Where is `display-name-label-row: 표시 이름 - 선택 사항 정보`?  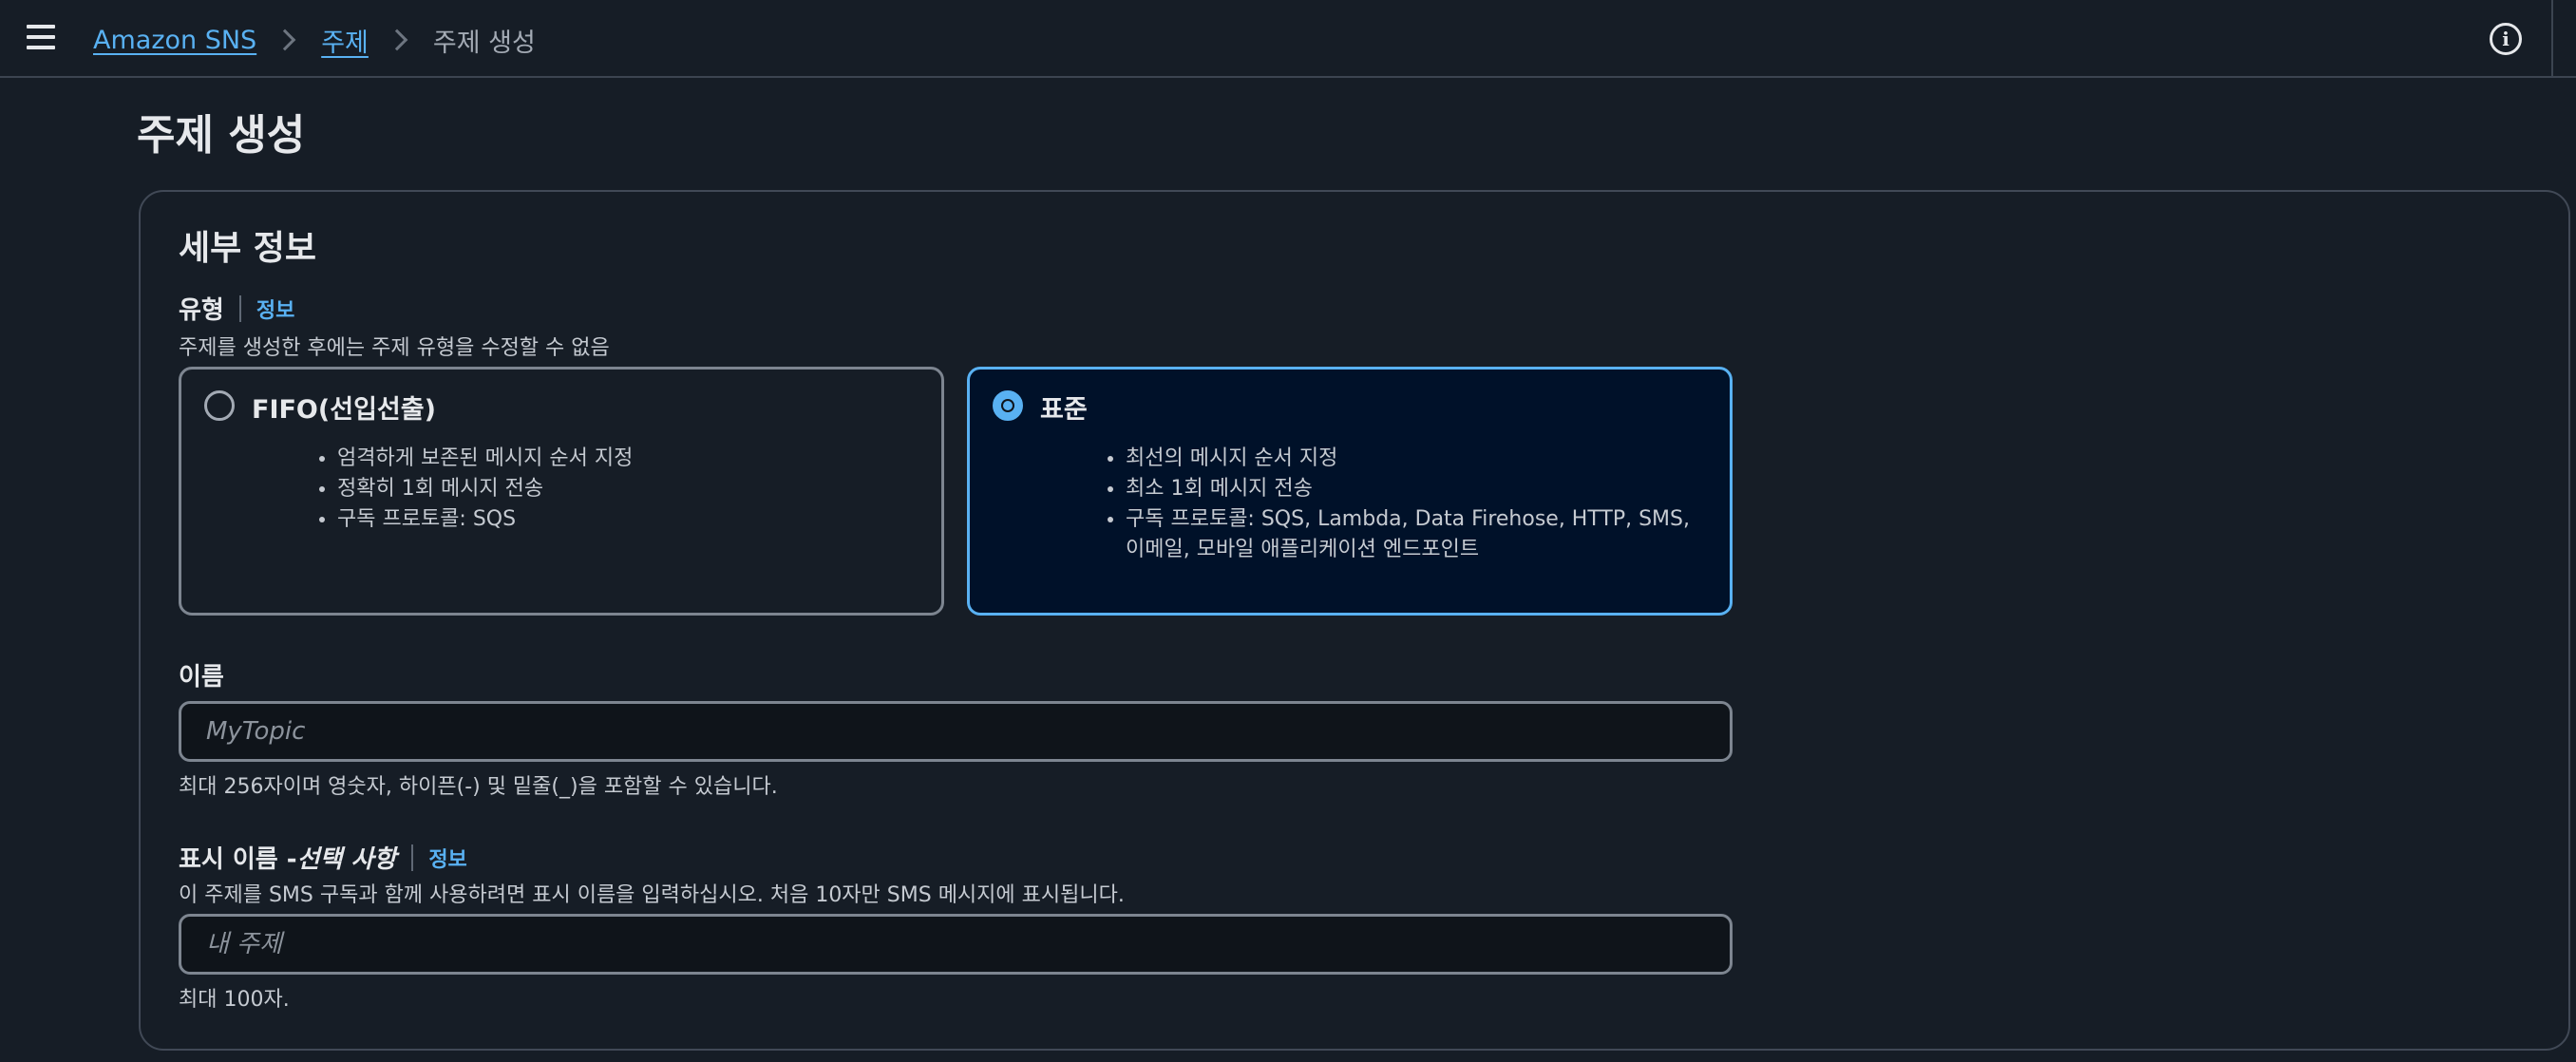 display-name-label-row: 표시 이름 - 선택 사항 정보 is located at coordinates (323, 858).